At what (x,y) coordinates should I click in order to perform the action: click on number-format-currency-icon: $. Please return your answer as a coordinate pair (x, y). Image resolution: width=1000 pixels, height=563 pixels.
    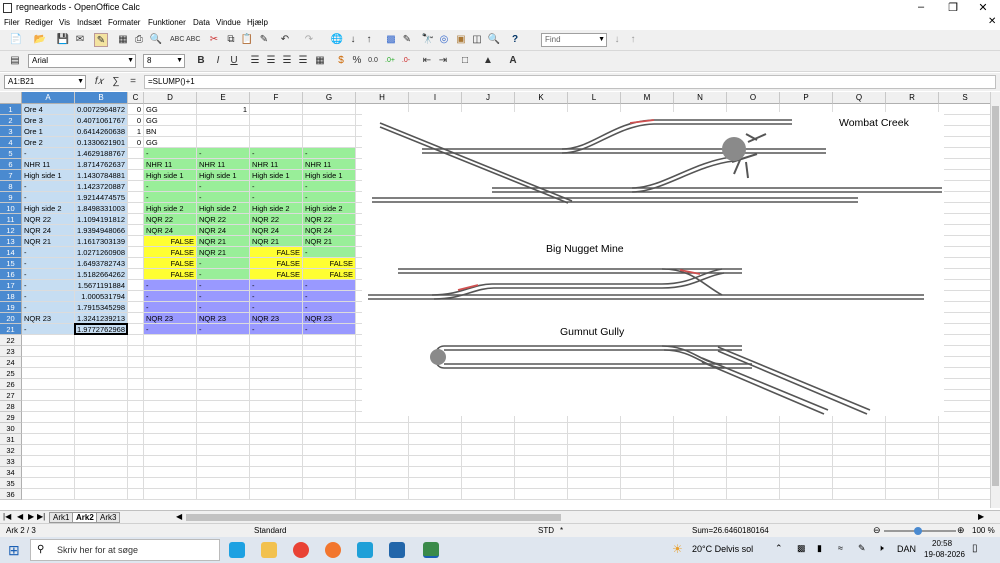
    Looking at the image, I should click on (341, 61).